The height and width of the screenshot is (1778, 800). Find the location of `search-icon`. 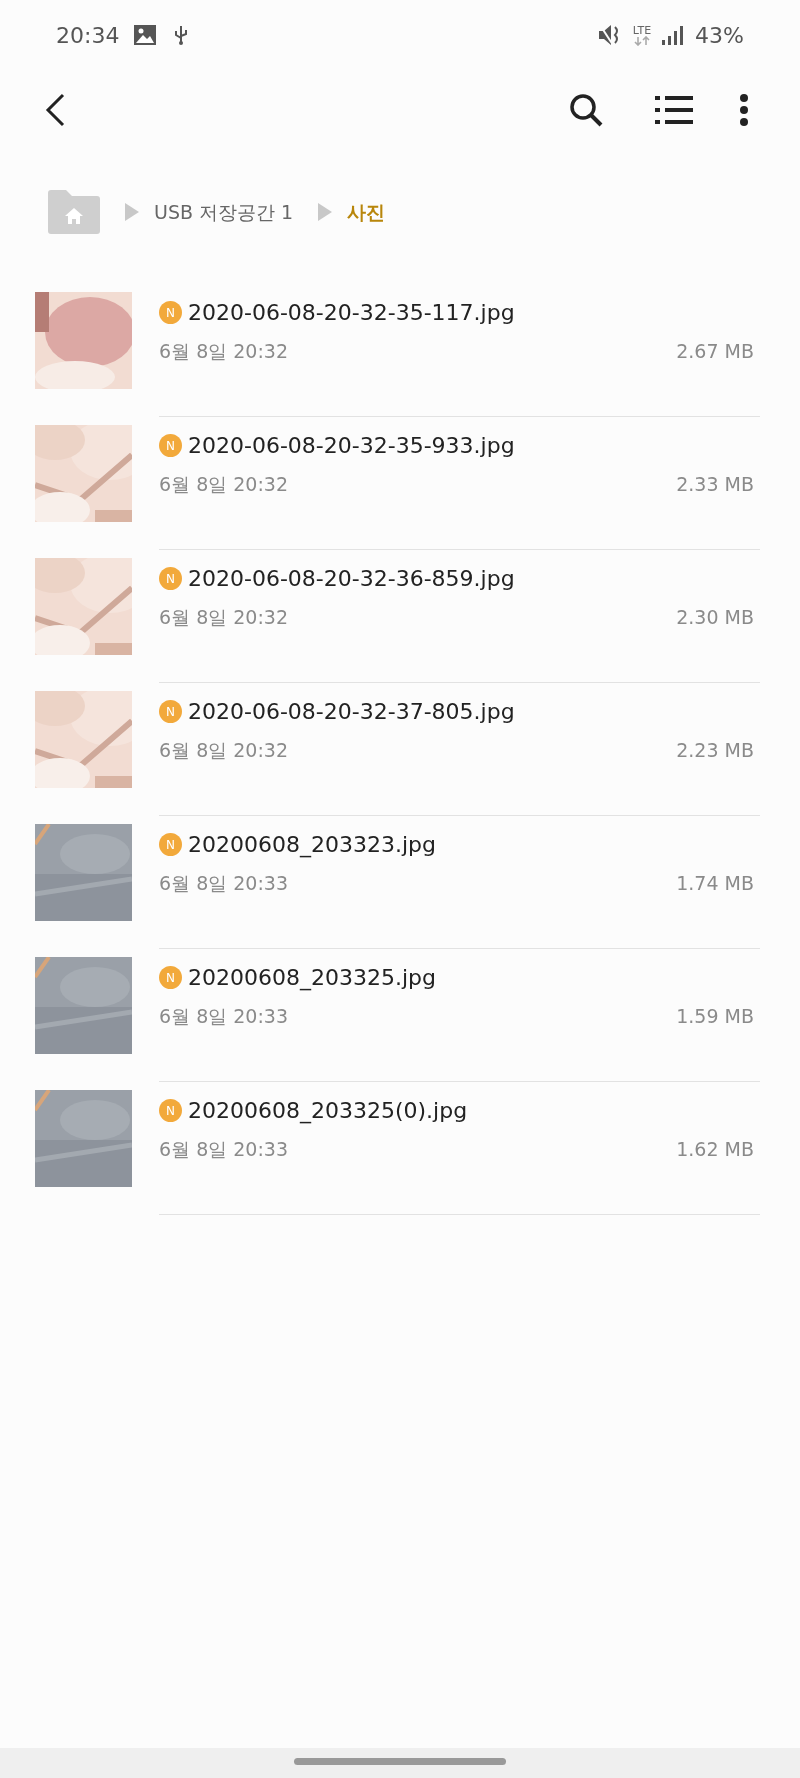

search-icon is located at coordinates (586, 110).